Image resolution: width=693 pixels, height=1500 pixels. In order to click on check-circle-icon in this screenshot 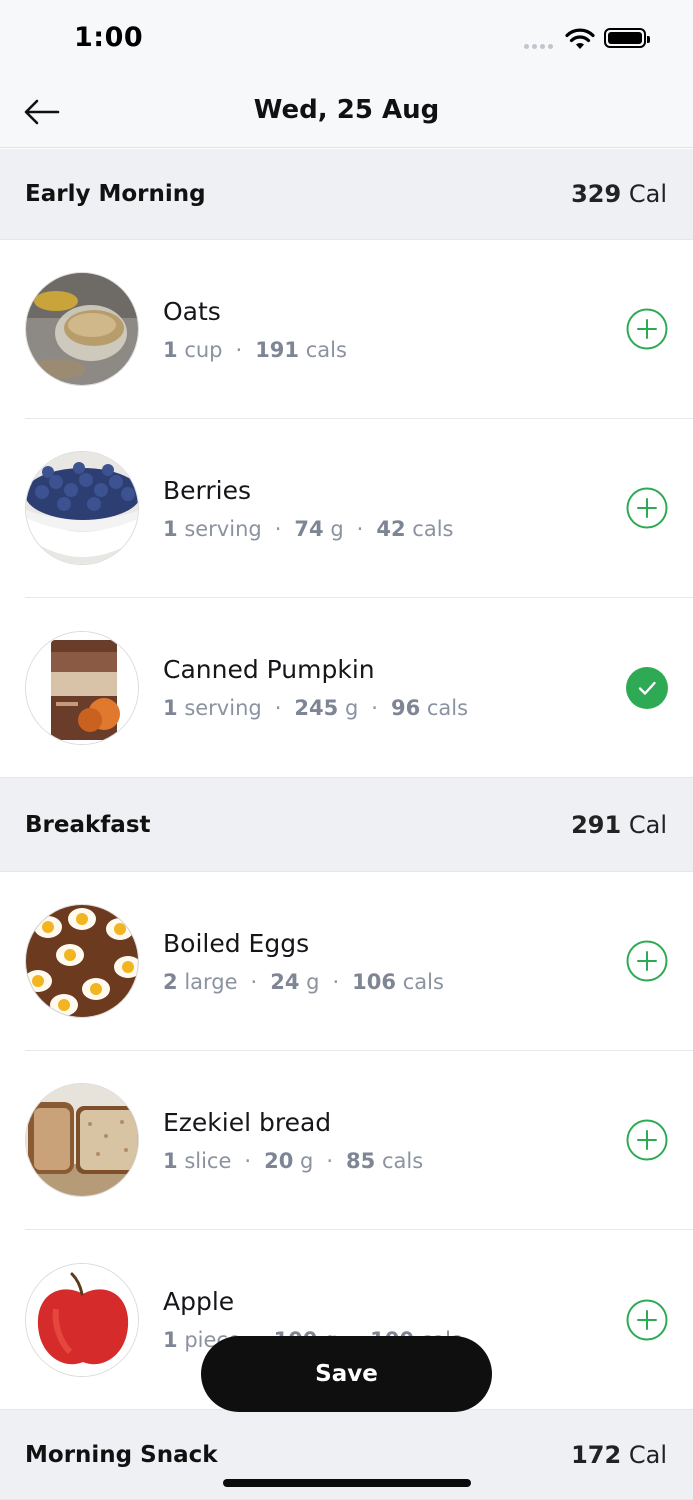, I will do `click(647, 687)`.